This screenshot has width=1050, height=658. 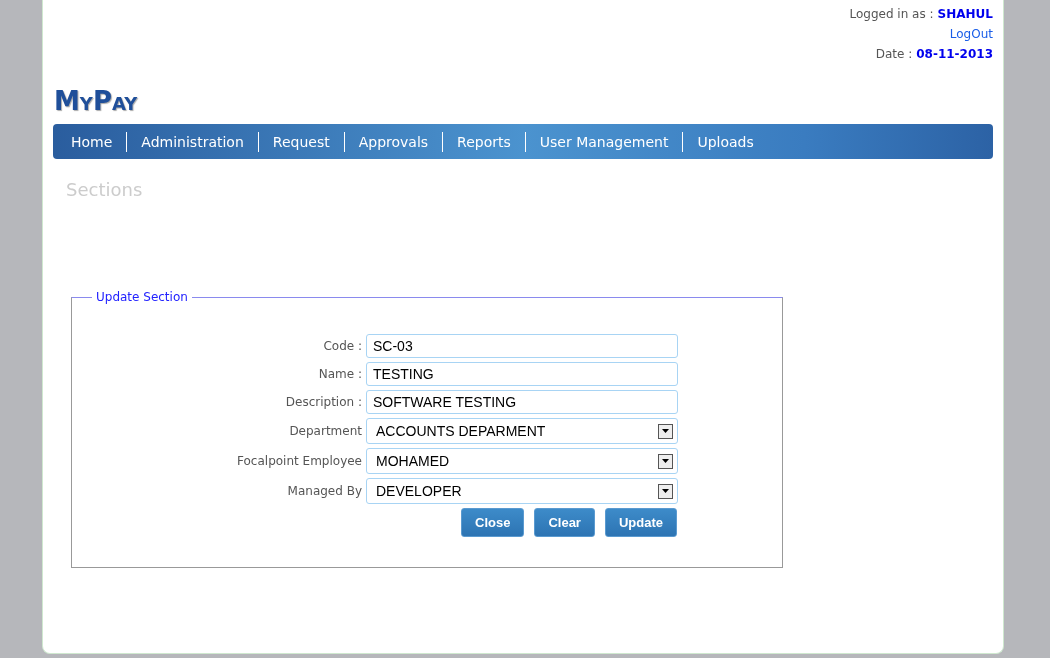 What do you see at coordinates (894, 54) in the screenshot?
I see `date-label: Date :` at bounding box center [894, 54].